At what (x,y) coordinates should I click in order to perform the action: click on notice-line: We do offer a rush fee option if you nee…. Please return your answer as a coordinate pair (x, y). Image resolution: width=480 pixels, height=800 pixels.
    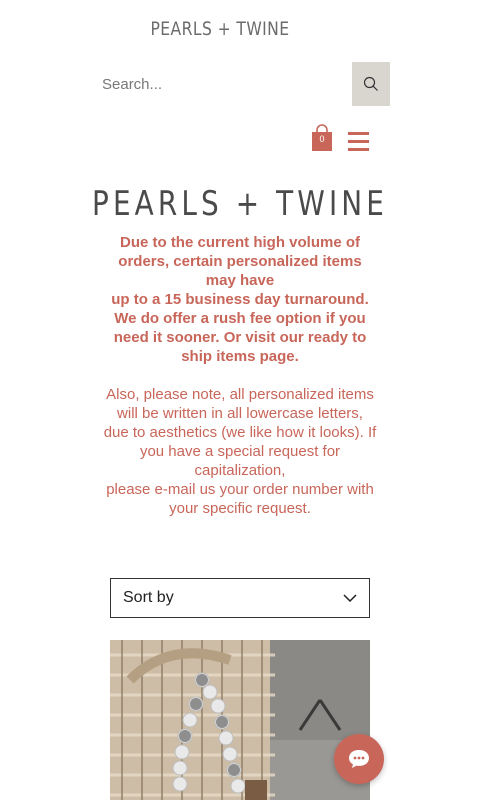
    Looking at the image, I should click on (240, 337).